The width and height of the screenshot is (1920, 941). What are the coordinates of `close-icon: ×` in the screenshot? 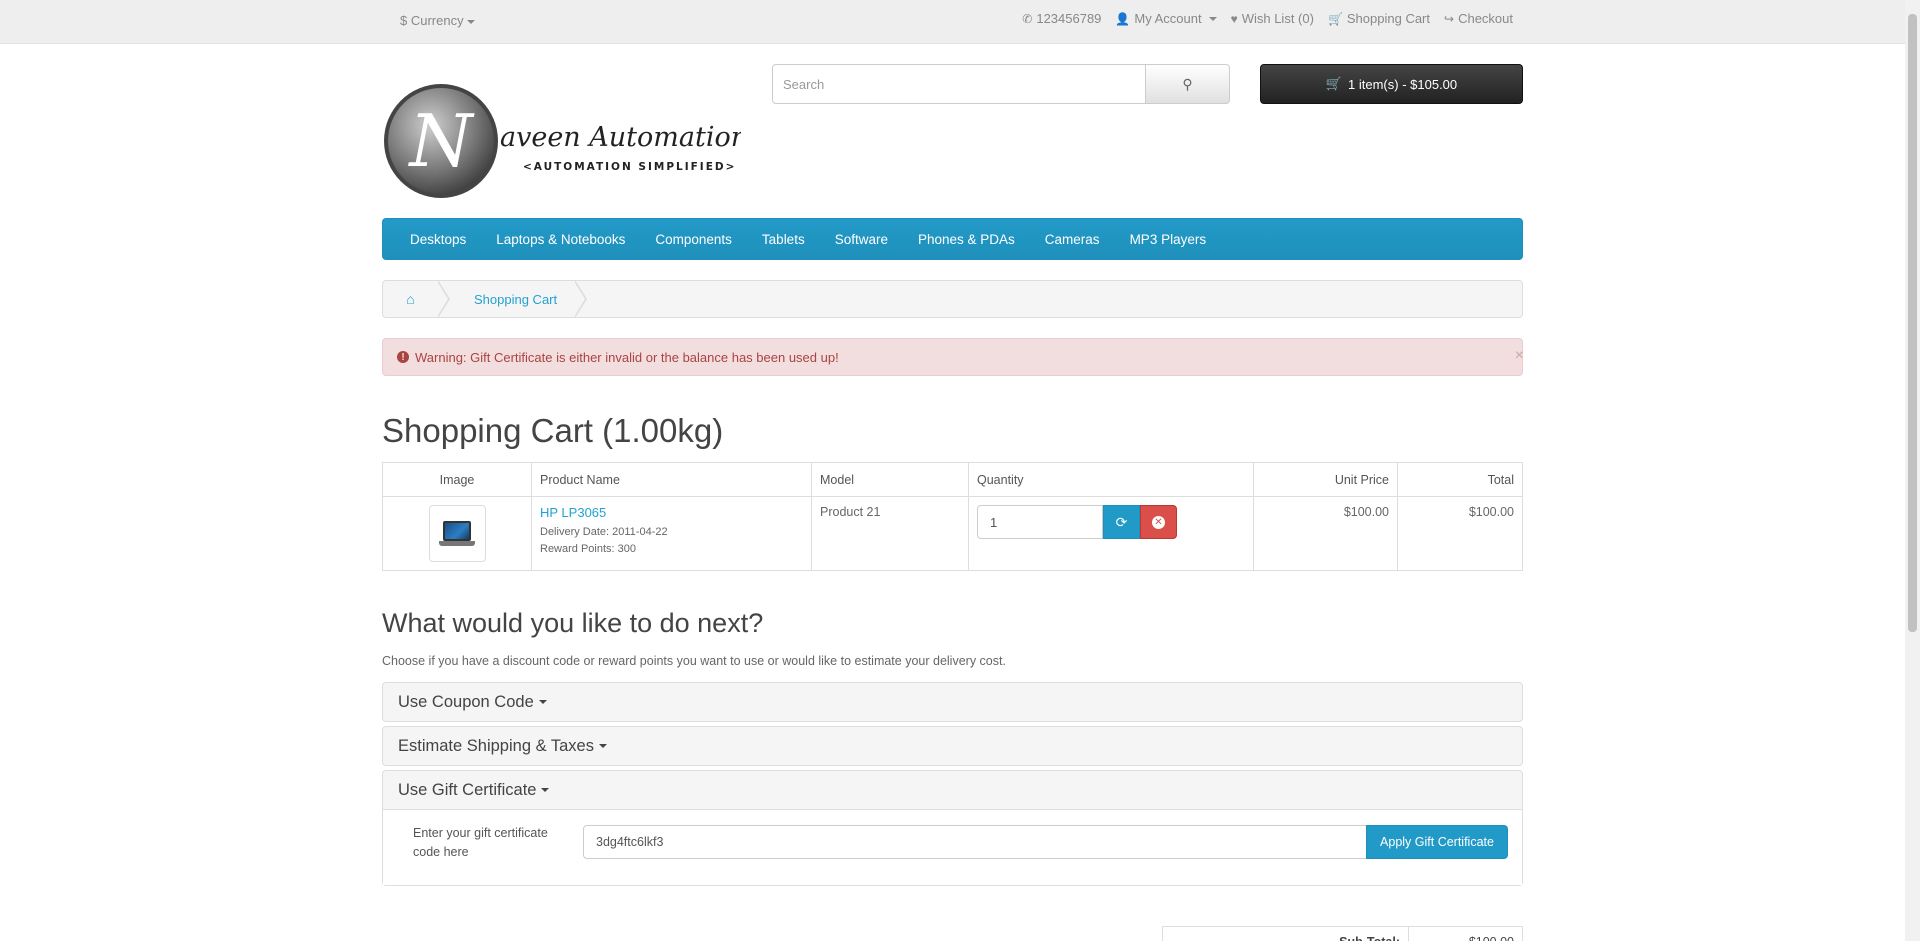 It's located at (1519, 356).